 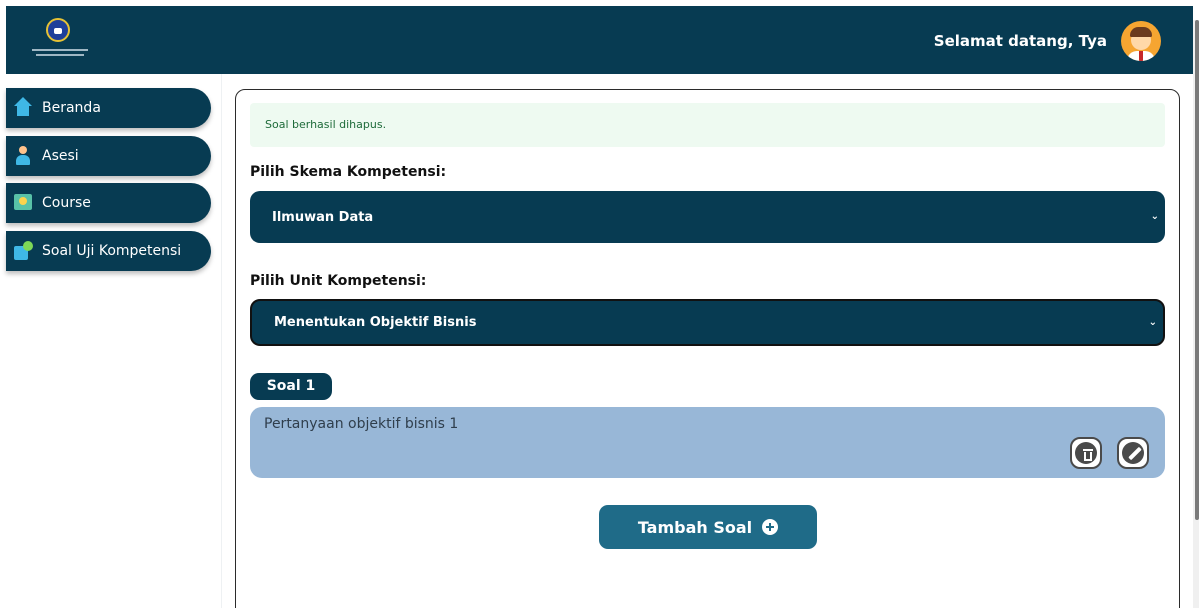 What do you see at coordinates (108, 203) in the screenshot?
I see `sidebar-item-course: Course` at bounding box center [108, 203].